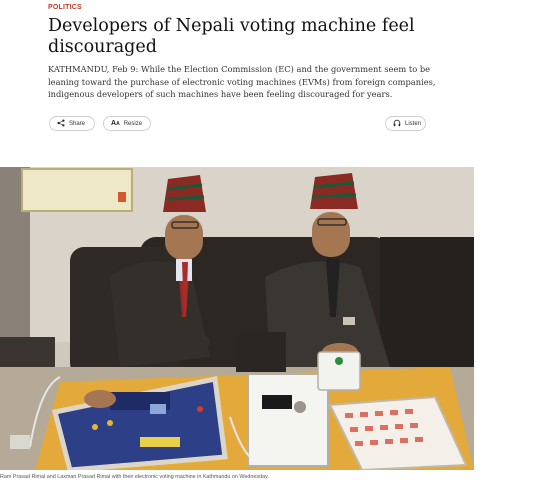 The height and width of the screenshot is (493, 556). I want to click on share-icon, so click(61, 123).